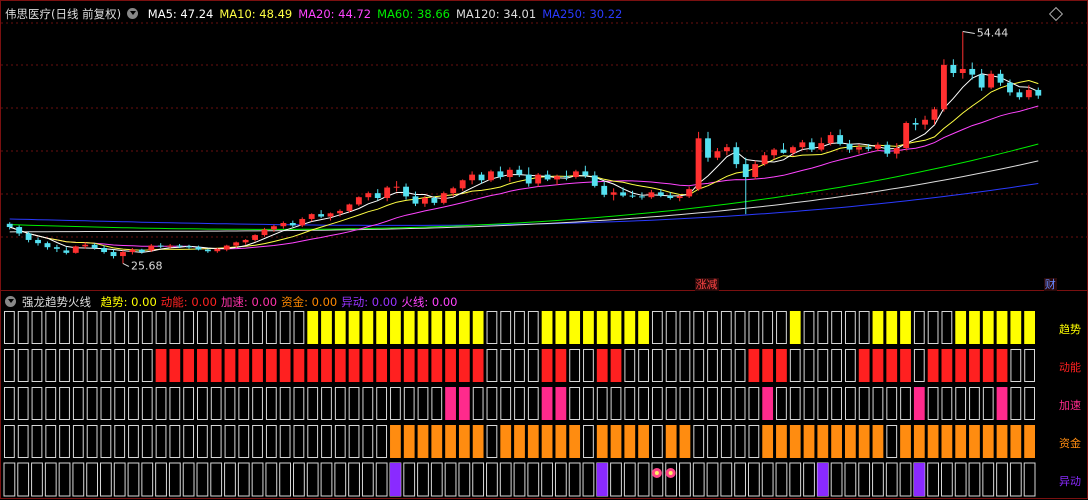 This screenshot has height=500, width=1088. Describe the element at coordinates (126, 265) in the screenshot. I see `low-price-arrow` at that location.